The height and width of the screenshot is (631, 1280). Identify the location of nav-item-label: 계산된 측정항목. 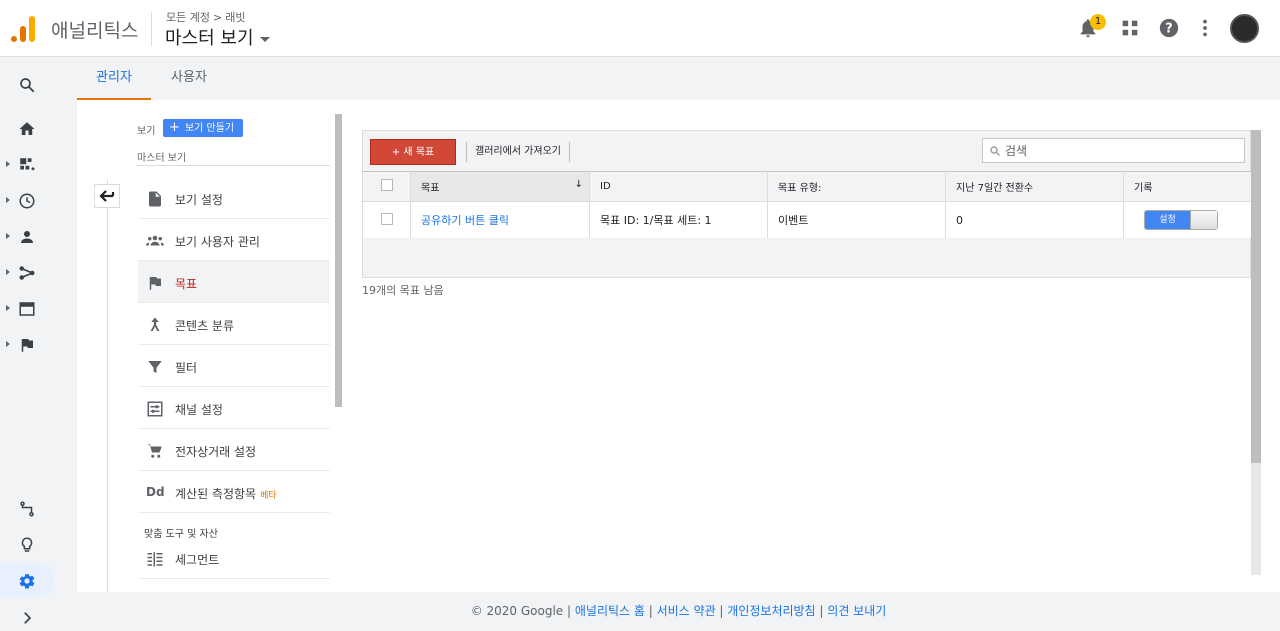
(216, 494).